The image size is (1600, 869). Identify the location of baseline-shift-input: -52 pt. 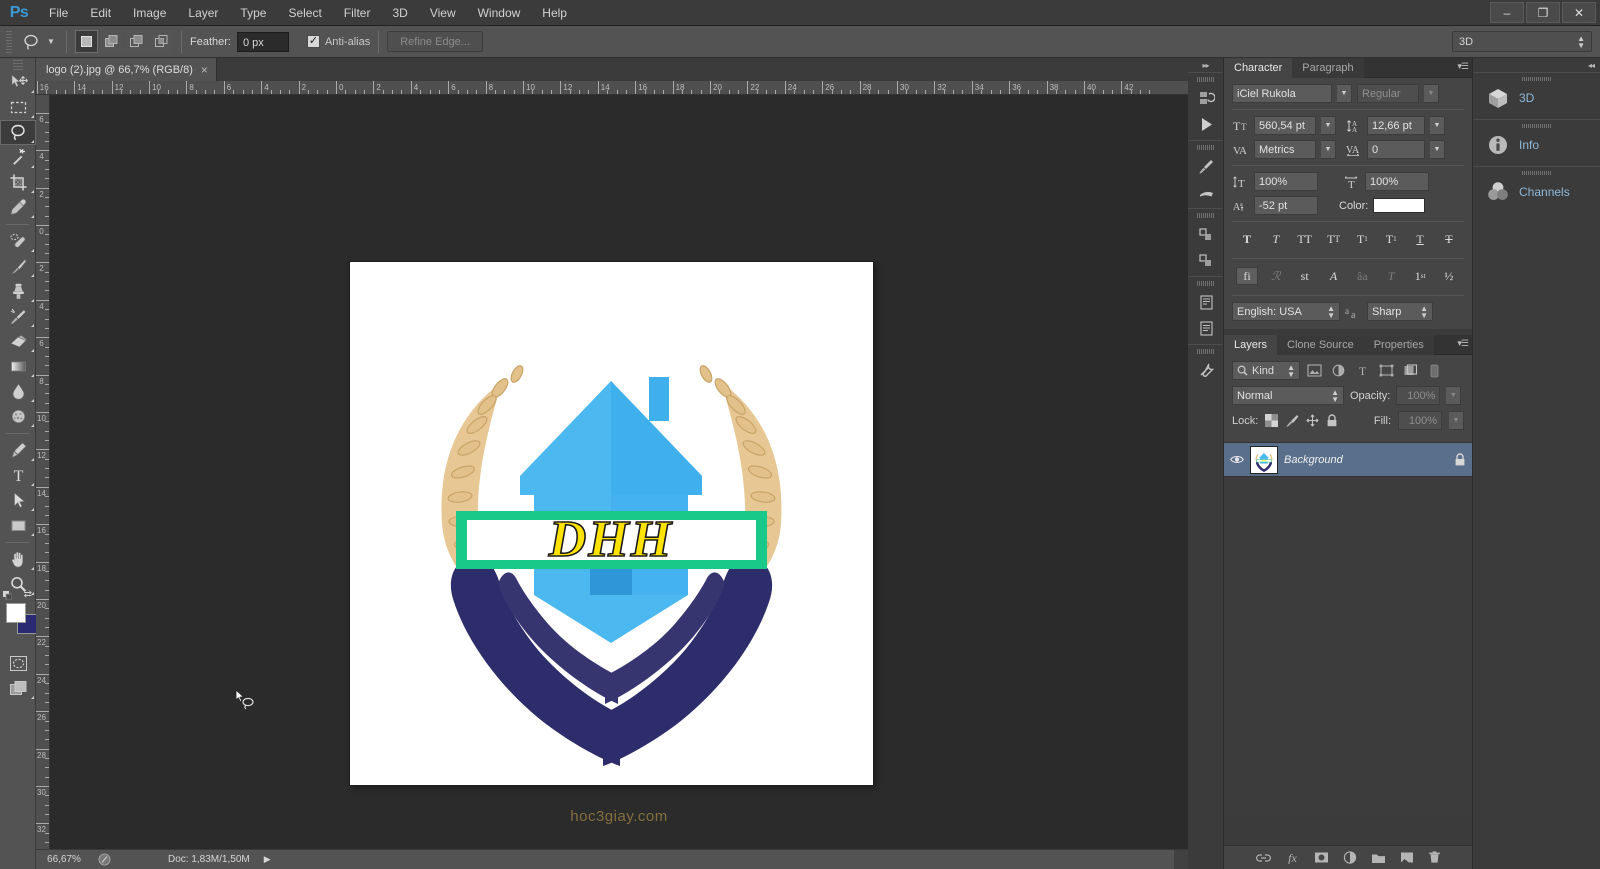
(1286, 205).